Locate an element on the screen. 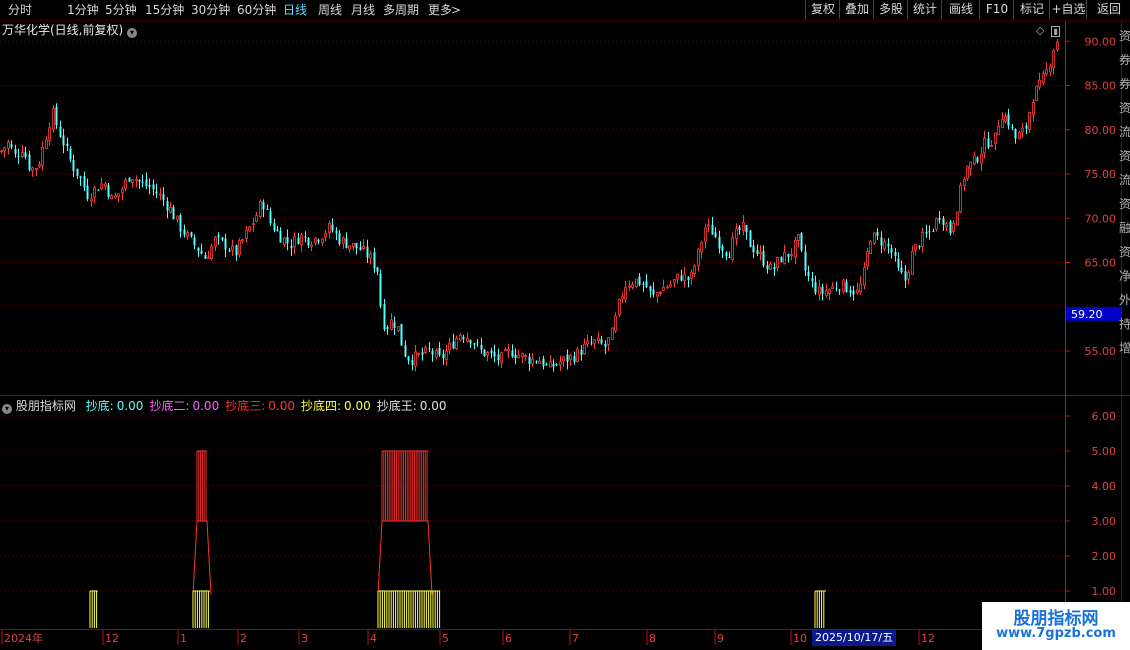 This screenshot has width=1130, height=650. period-tab-1: 1分钟 is located at coordinates (83, 10).